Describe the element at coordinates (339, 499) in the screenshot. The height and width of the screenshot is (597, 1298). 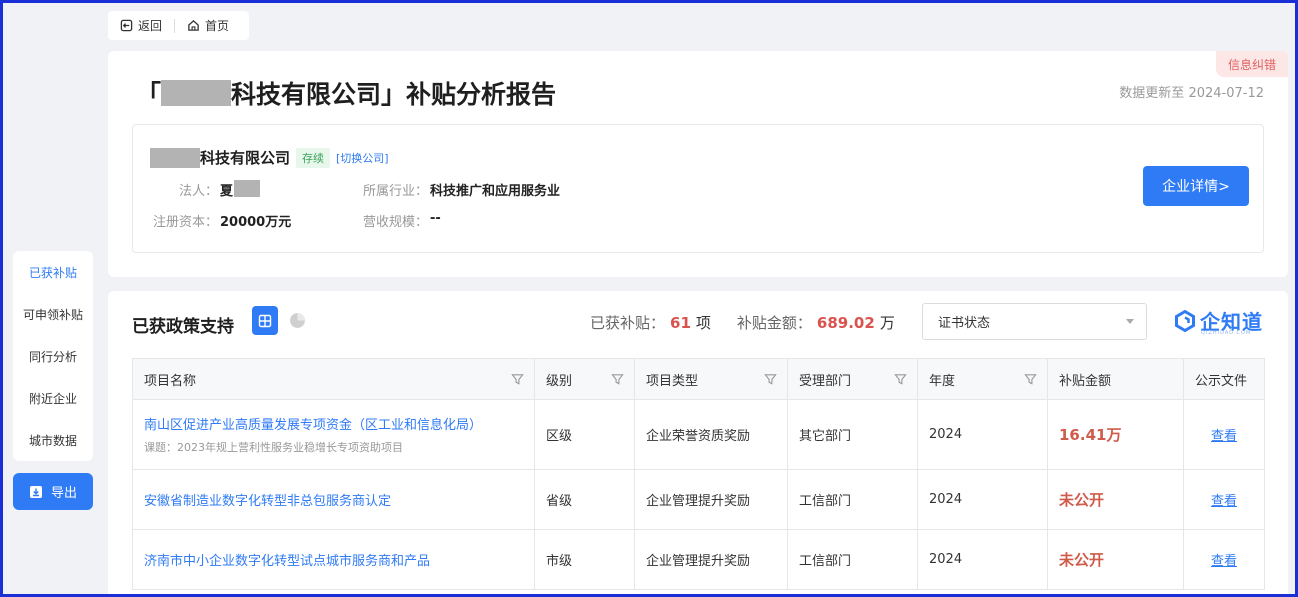
I see `project-name-link: 安徽省制造业数字化转型非总包服务商认定` at that location.